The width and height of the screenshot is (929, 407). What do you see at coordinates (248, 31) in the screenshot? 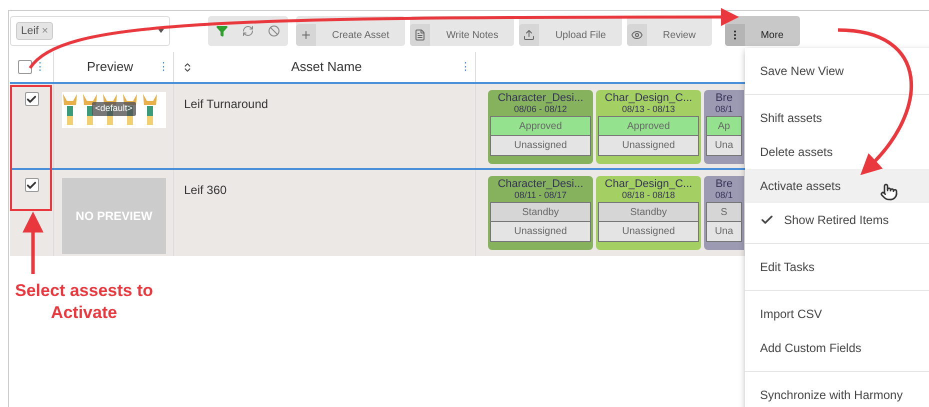
I see `refresh-icon` at bounding box center [248, 31].